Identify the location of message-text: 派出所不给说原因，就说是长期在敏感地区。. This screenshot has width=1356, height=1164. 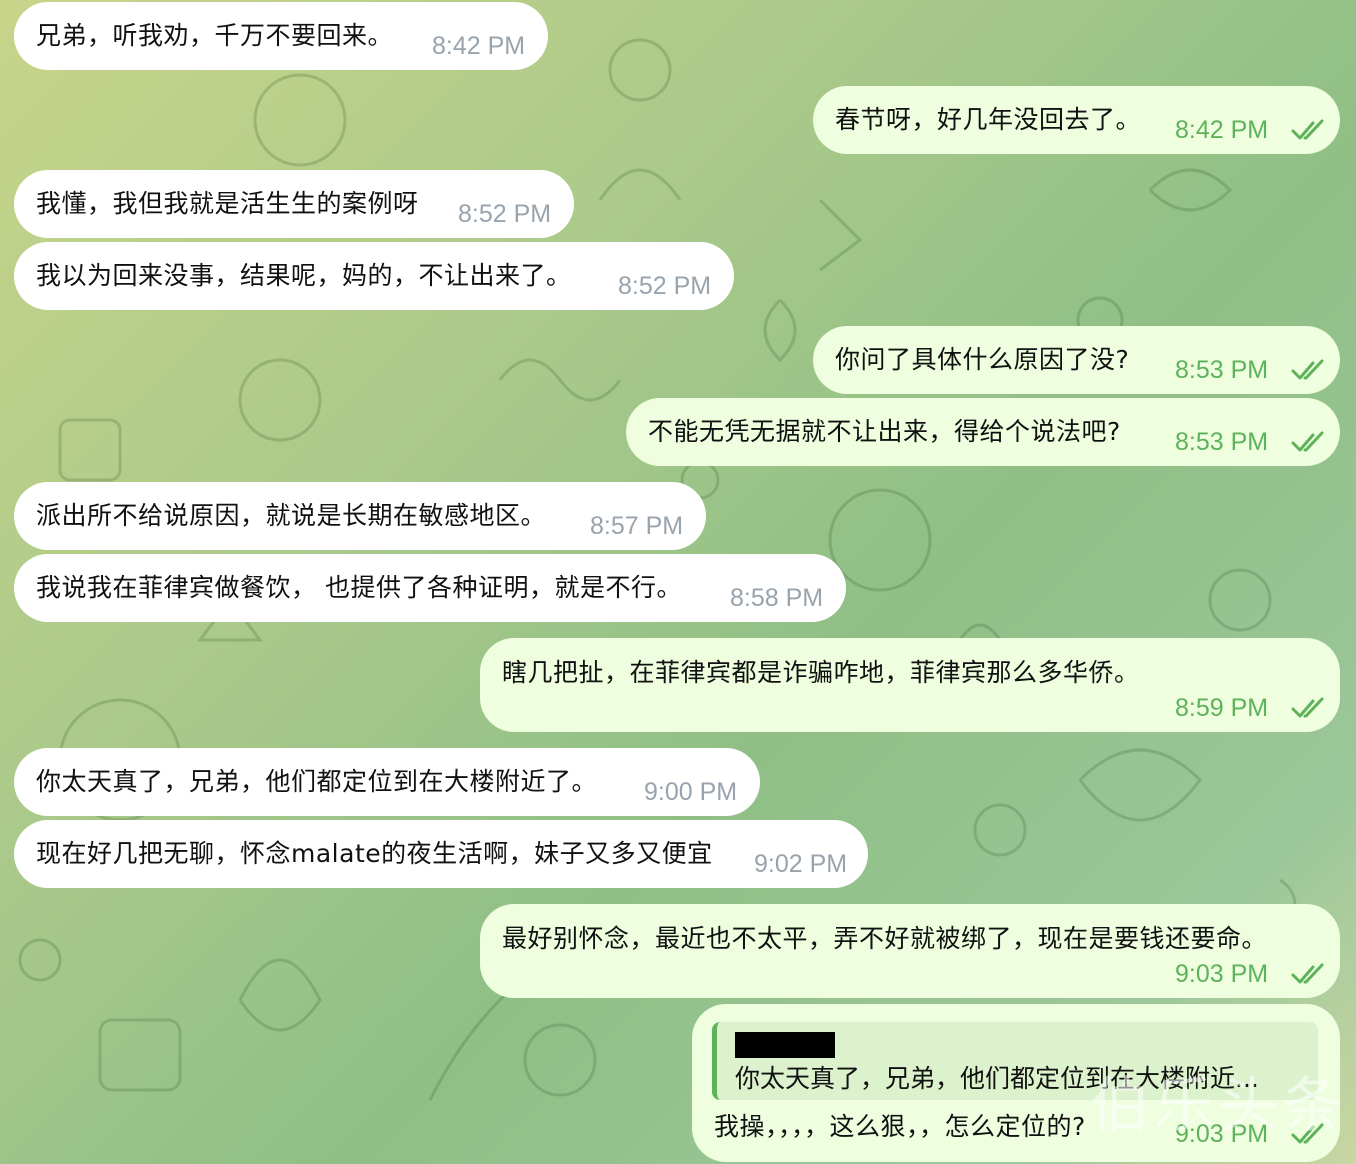
(291, 515).